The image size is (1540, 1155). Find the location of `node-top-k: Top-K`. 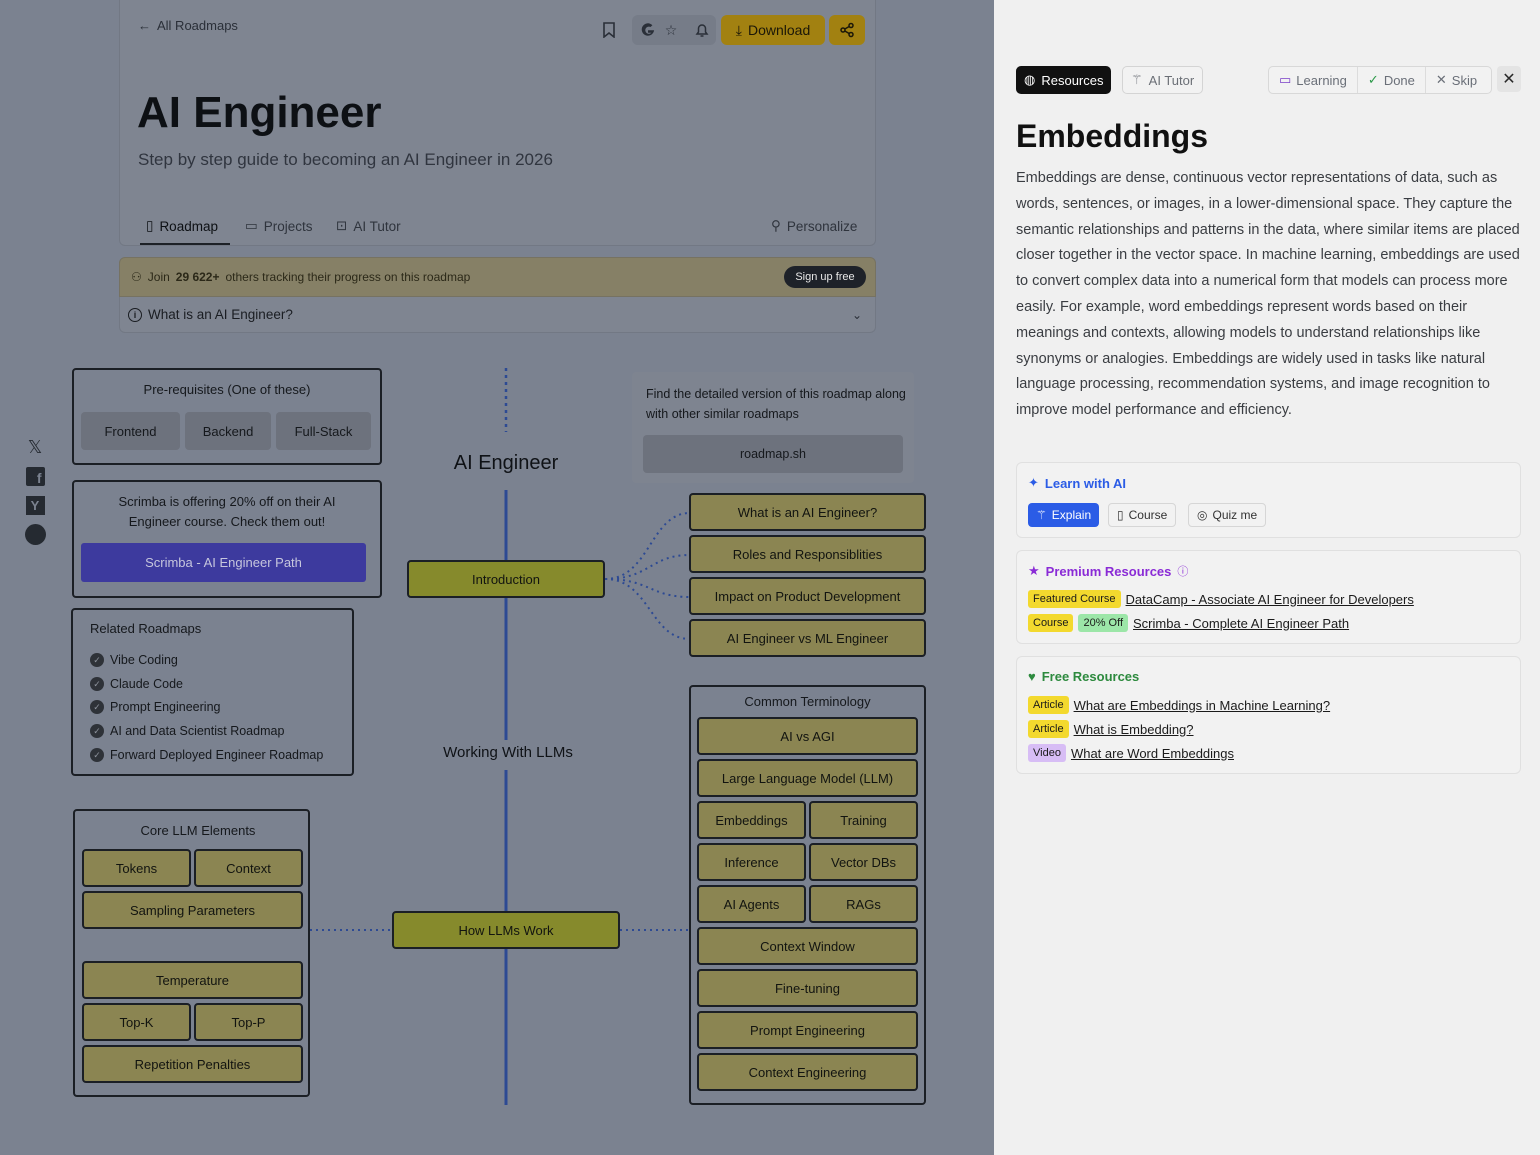

node-top-k: Top-K is located at coordinates (136, 1022).